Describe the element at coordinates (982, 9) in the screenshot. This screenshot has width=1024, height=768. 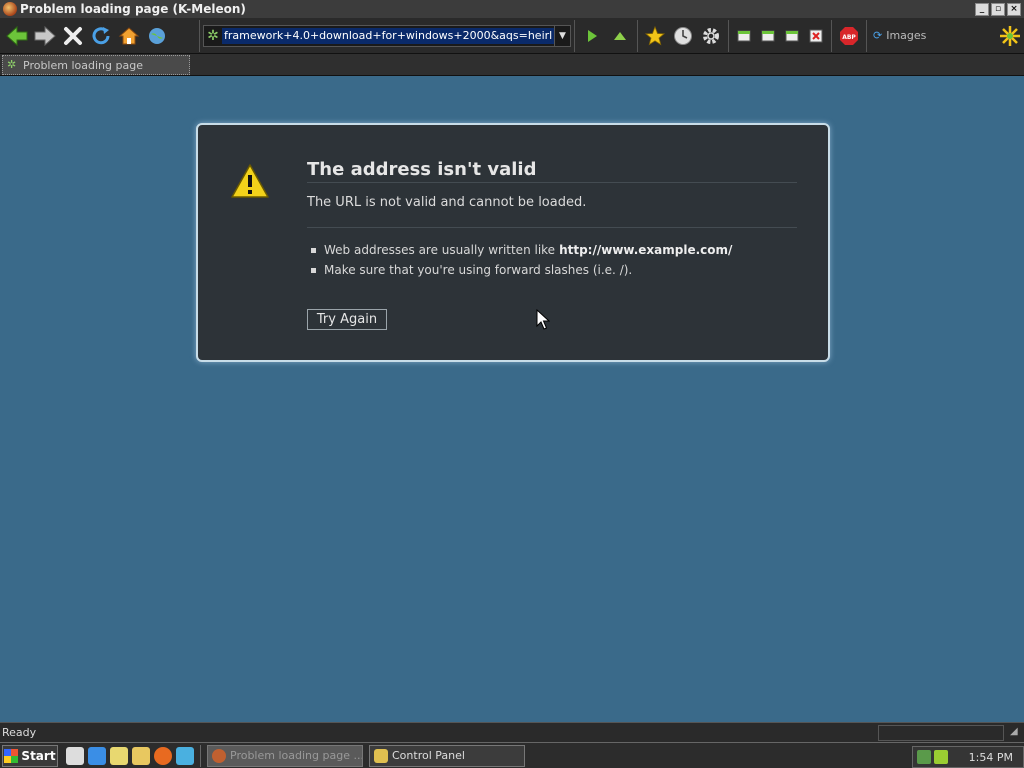
I see `minimize-button: _` at that location.